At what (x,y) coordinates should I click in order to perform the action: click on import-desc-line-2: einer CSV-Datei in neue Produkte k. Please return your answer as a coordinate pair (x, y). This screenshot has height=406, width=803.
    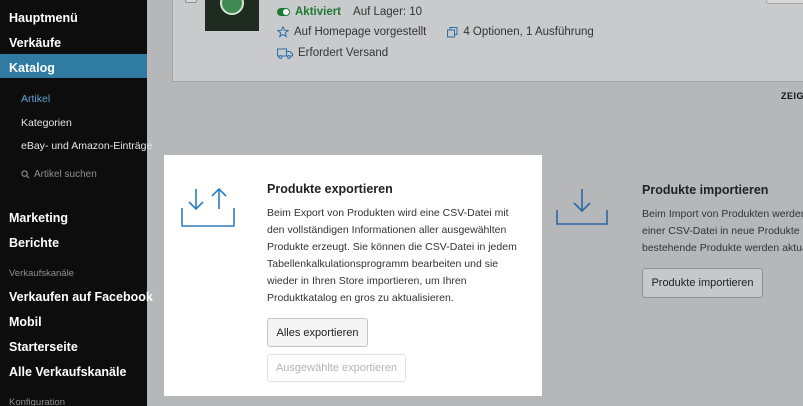
    Looking at the image, I should click on (722, 231).